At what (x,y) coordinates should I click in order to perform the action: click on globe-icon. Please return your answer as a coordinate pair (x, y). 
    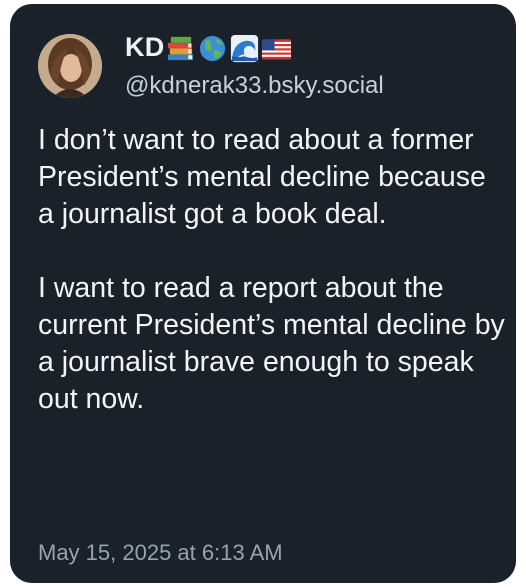
    Looking at the image, I should click on (212, 48).